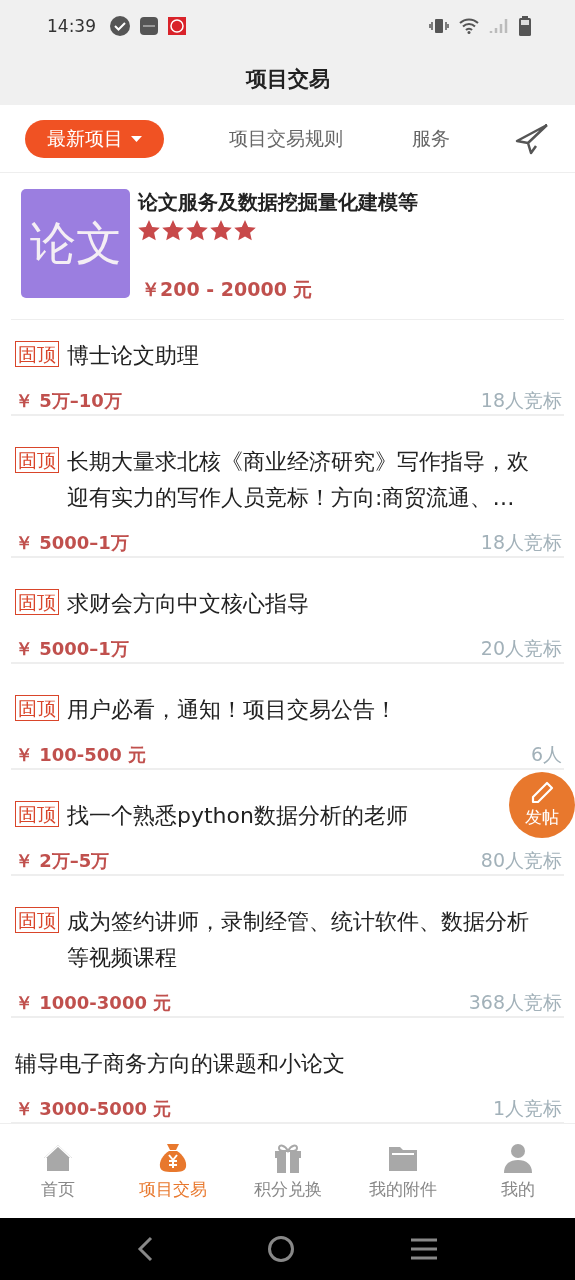  What do you see at coordinates (402, 1171) in the screenshot?
I see `bottom-nav-item: 我的附件` at bounding box center [402, 1171].